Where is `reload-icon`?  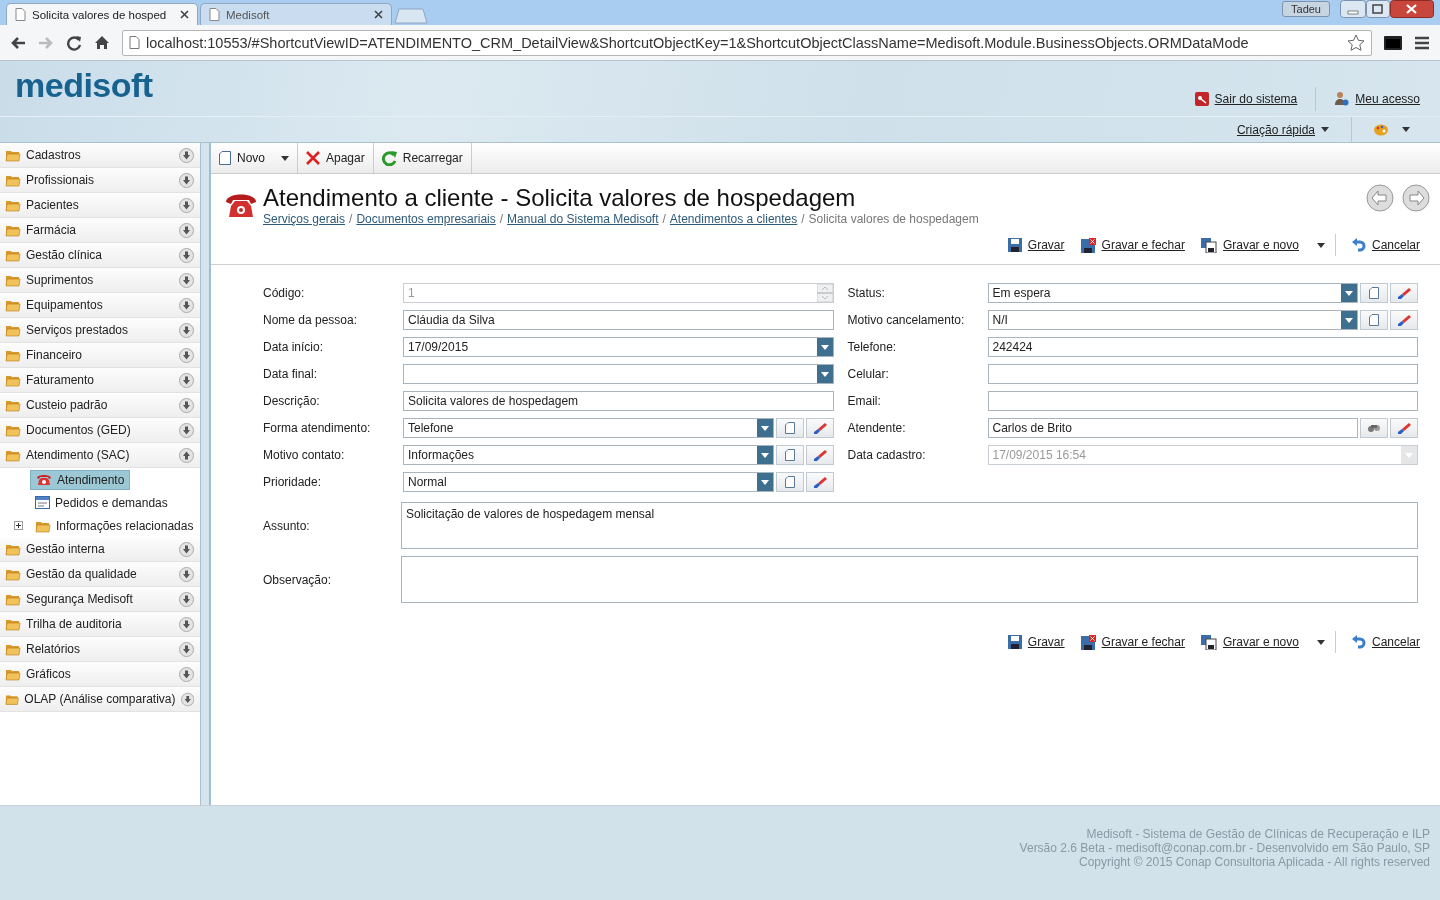 reload-icon is located at coordinates (74, 42).